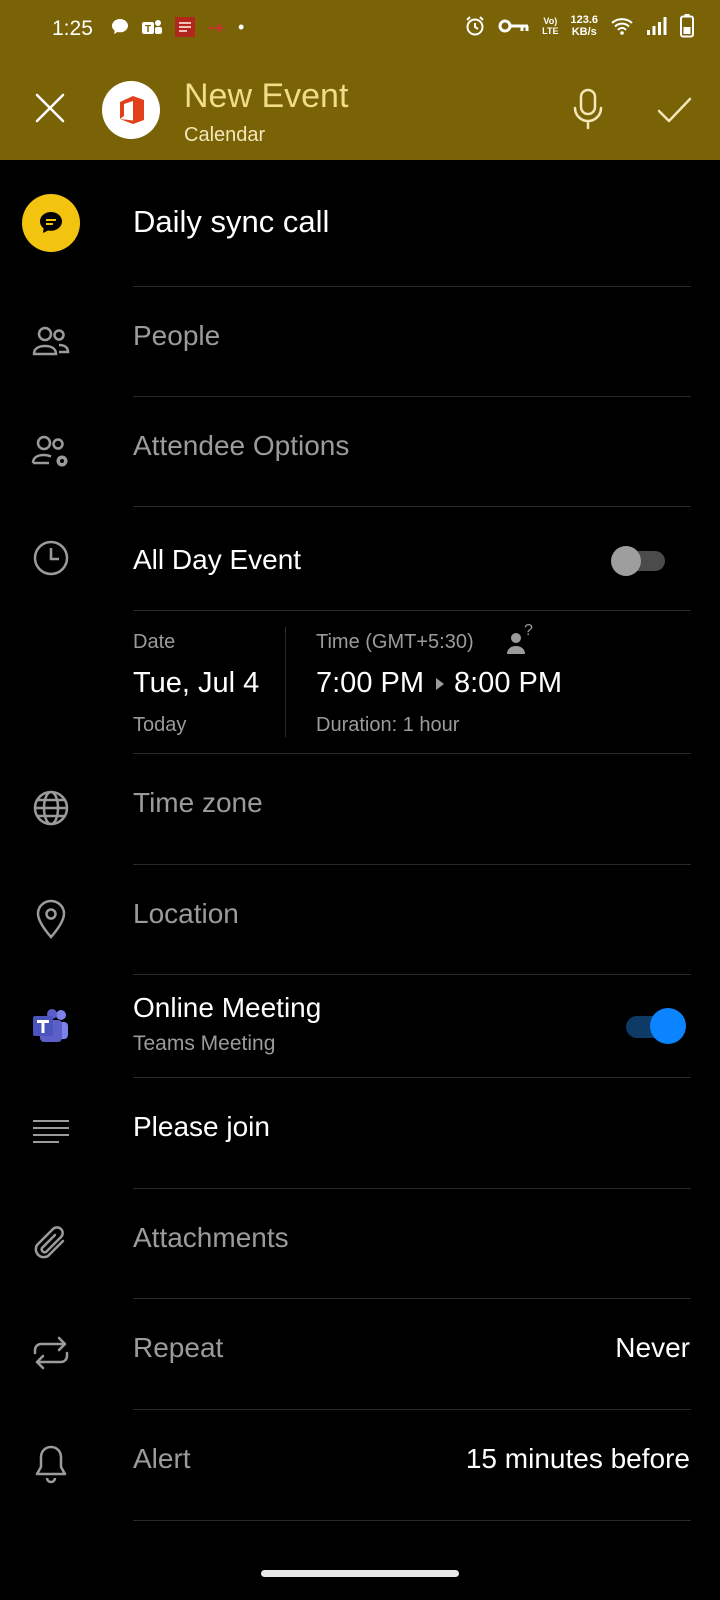 The image size is (720, 1600). I want to click on office-icon, so click(132, 110).